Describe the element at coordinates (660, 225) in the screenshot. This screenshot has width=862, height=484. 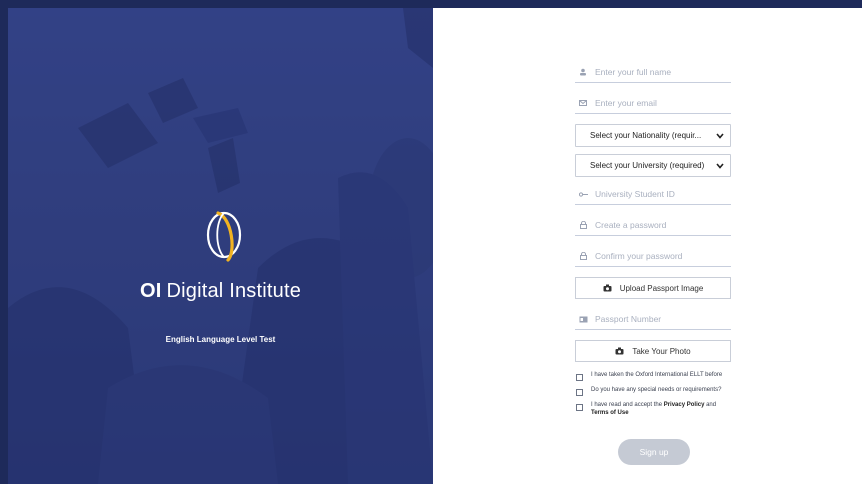
I see `password-input` at that location.